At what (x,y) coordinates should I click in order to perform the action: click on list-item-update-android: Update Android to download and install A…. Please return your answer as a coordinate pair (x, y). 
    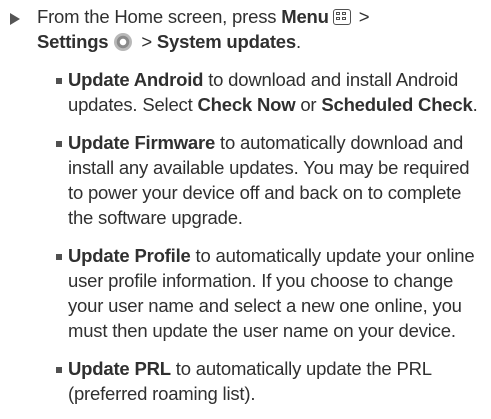
    Looking at the image, I should click on (272, 92).